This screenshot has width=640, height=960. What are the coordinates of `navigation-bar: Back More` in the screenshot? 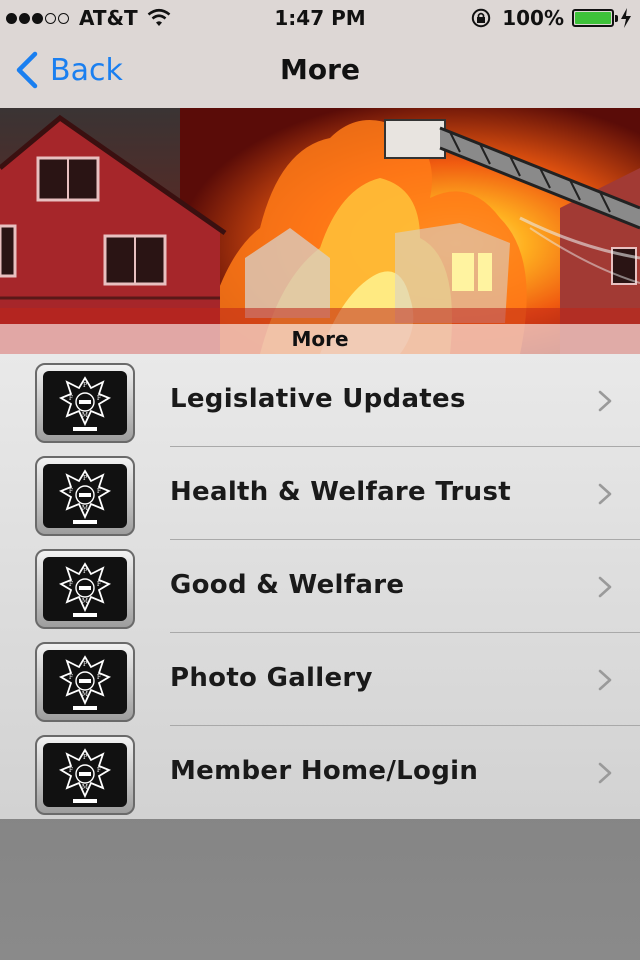 It's located at (320, 72).